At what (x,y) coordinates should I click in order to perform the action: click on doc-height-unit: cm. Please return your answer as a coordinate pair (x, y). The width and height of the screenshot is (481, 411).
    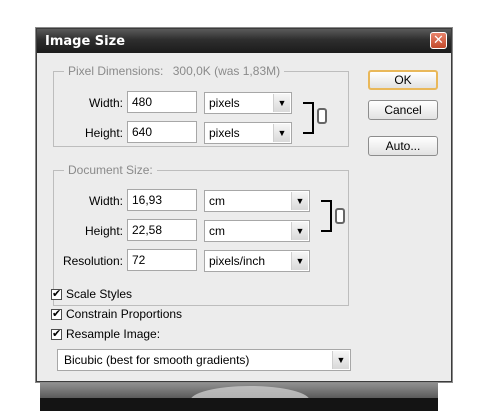
    Looking at the image, I should click on (217, 231).